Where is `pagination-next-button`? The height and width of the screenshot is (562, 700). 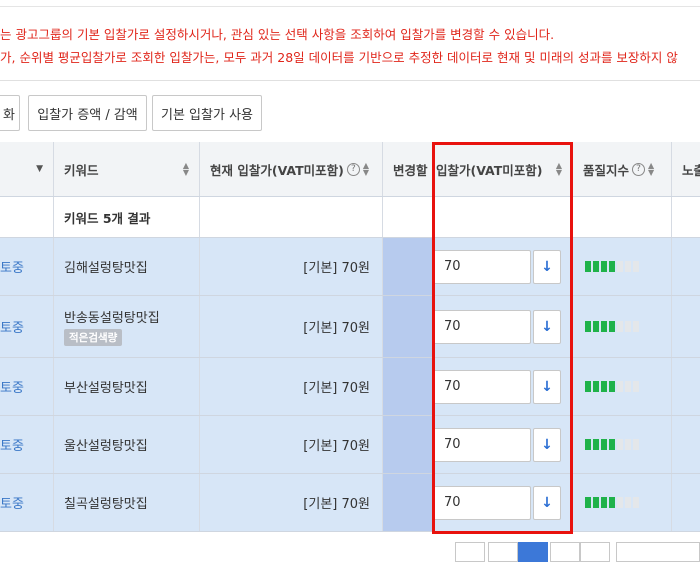
pagination-next-button is located at coordinates (595, 552).